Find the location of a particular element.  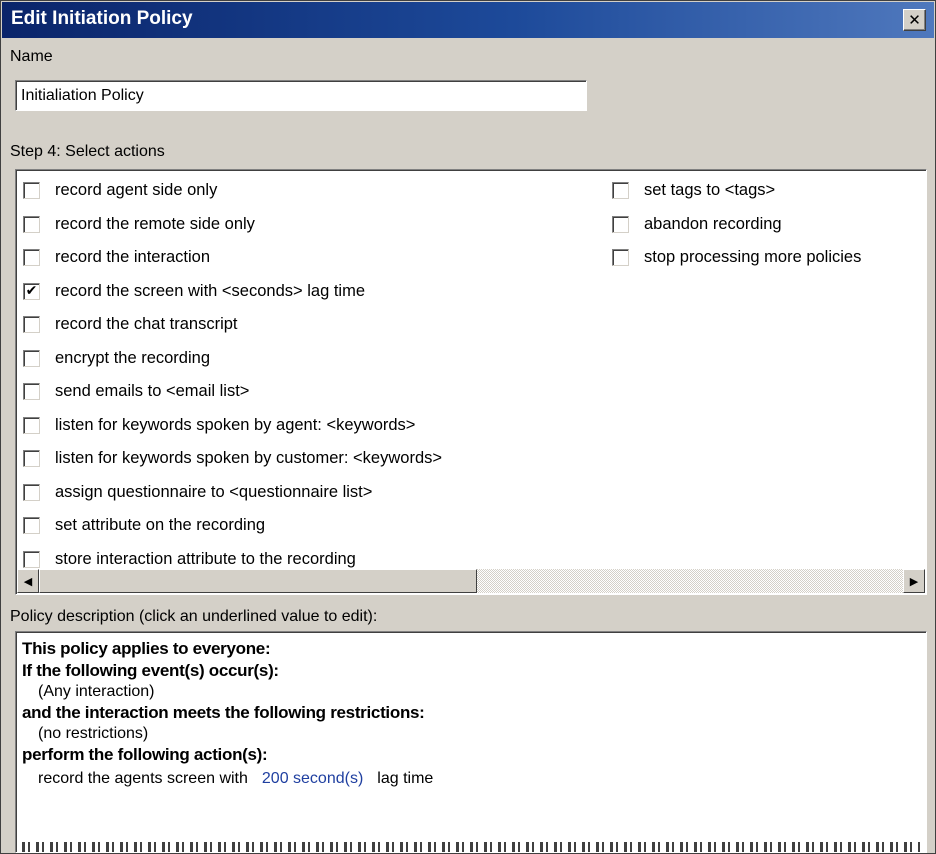

action-item: record the remote side only is located at coordinates (232, 225).